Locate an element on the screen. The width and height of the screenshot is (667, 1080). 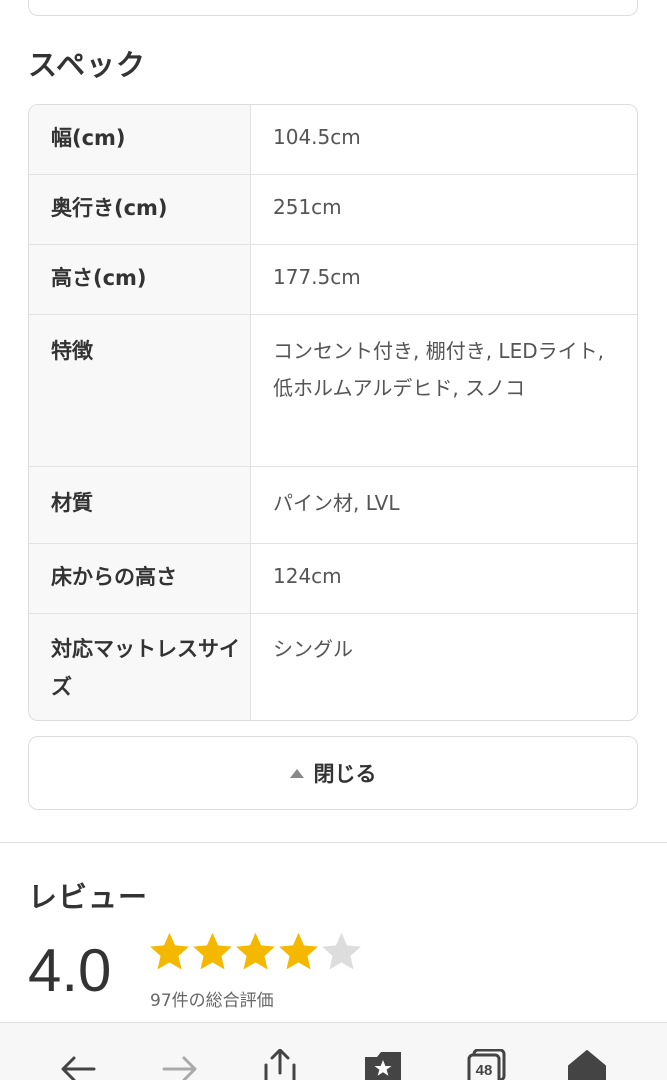
spec-key: 材質 is located at coordinates (140, 505).